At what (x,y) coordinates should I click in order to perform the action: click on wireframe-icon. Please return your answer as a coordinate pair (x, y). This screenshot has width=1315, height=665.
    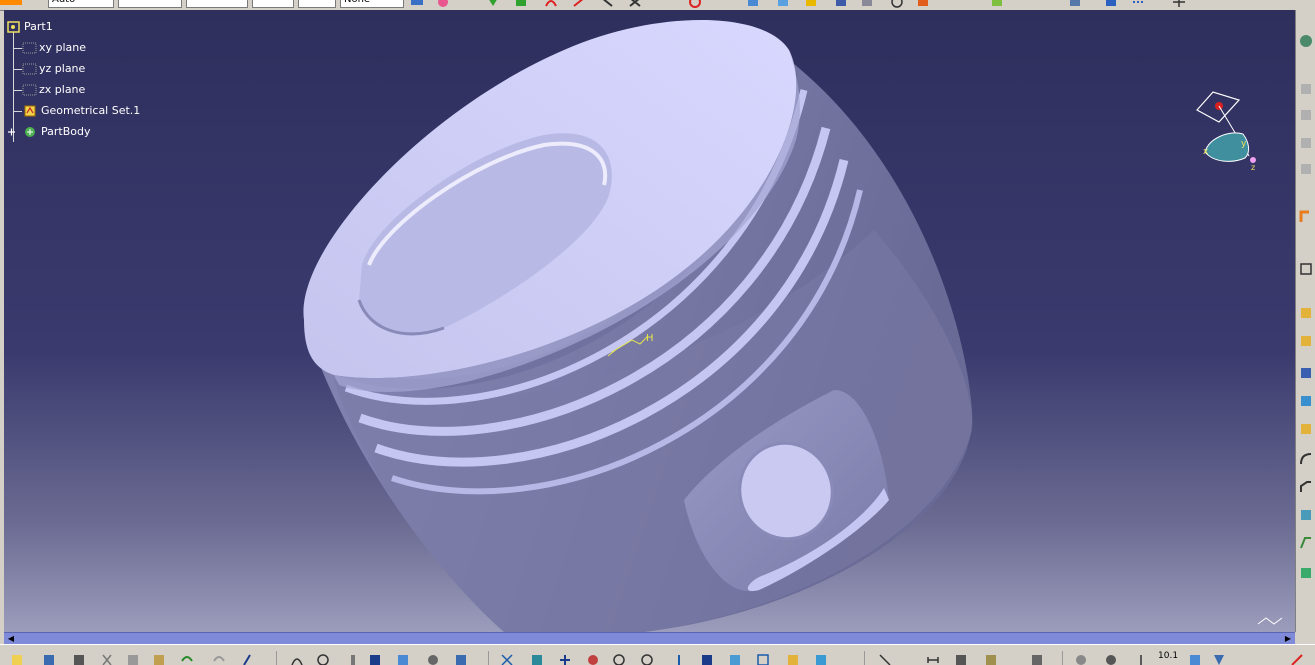
    Looking at the image, I should click on (763, 659).